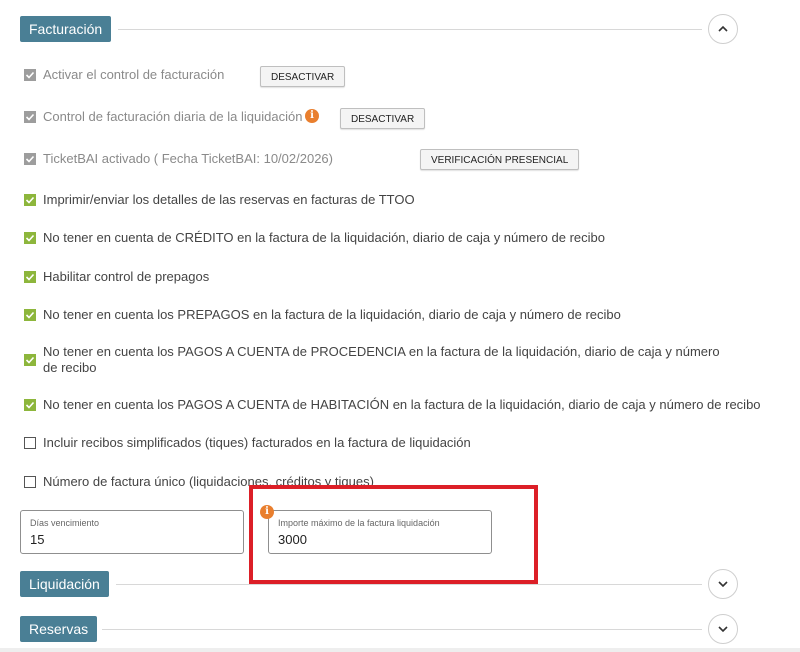 Image resolution: width=800 pixels, height=652 pixels. Describe the element at coordinates (59, 629) in the screenshot. I see `section-tag-reservas: Reservas` at that location.